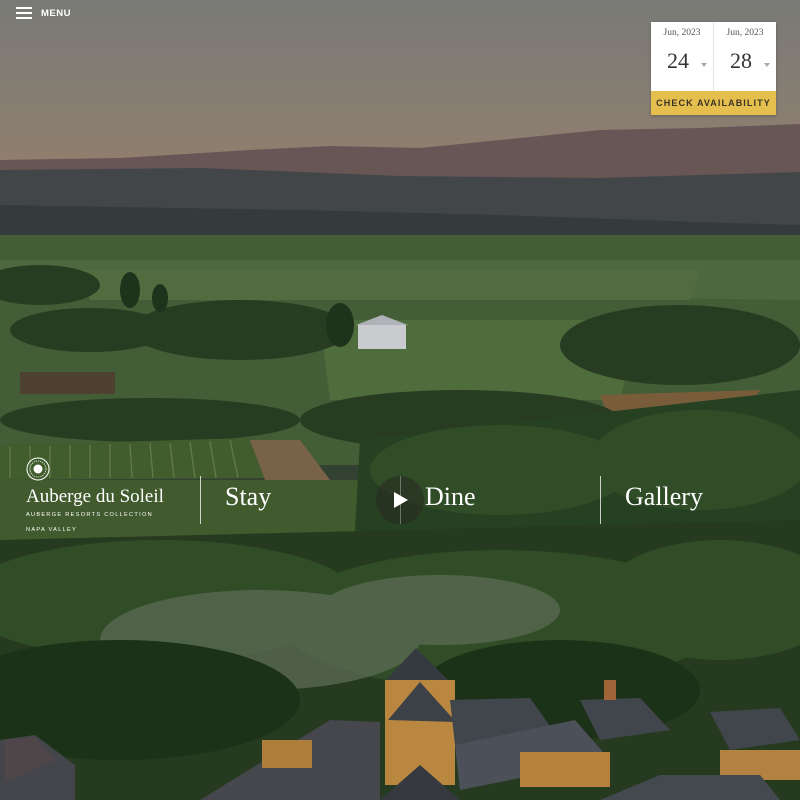 This screenshot has height=800, width=800. What do you see at coordinates (450, 497) in the screenshot?
I see `nav-dine-link: Dine` at bounding box center [450, 497].